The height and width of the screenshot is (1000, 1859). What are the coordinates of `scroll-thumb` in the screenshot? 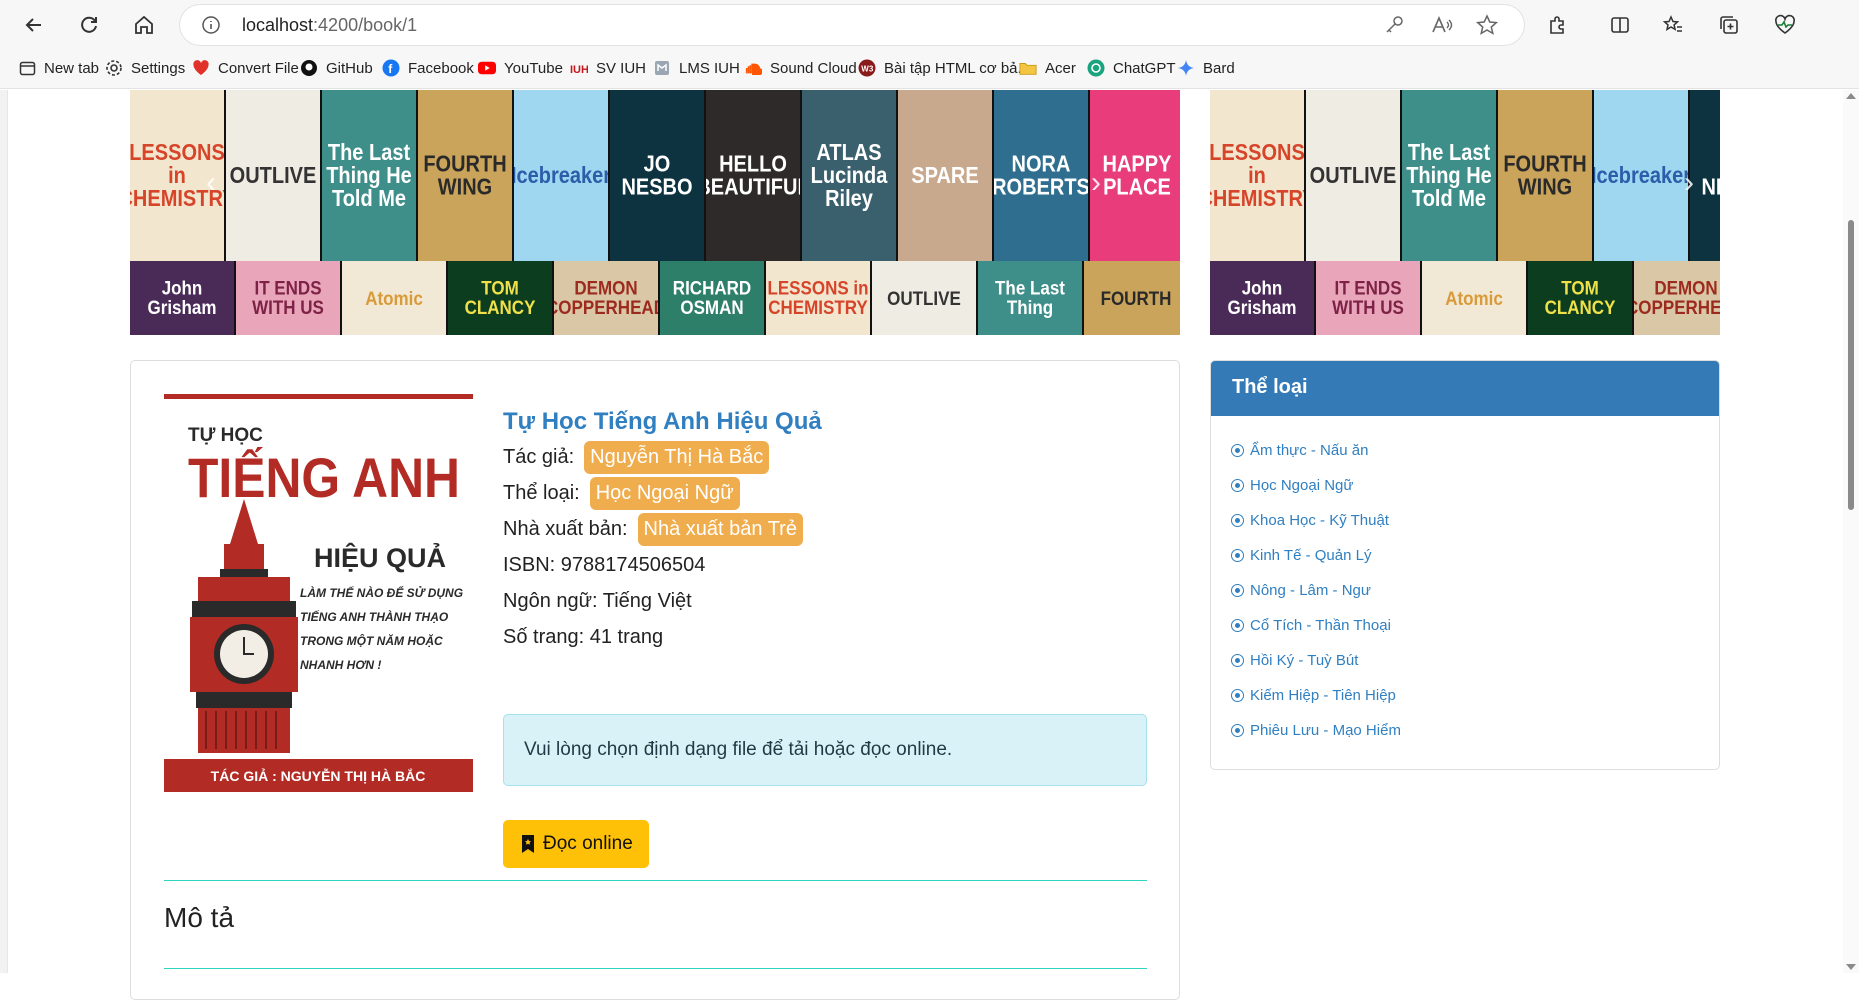 It's located at (1851, 365).